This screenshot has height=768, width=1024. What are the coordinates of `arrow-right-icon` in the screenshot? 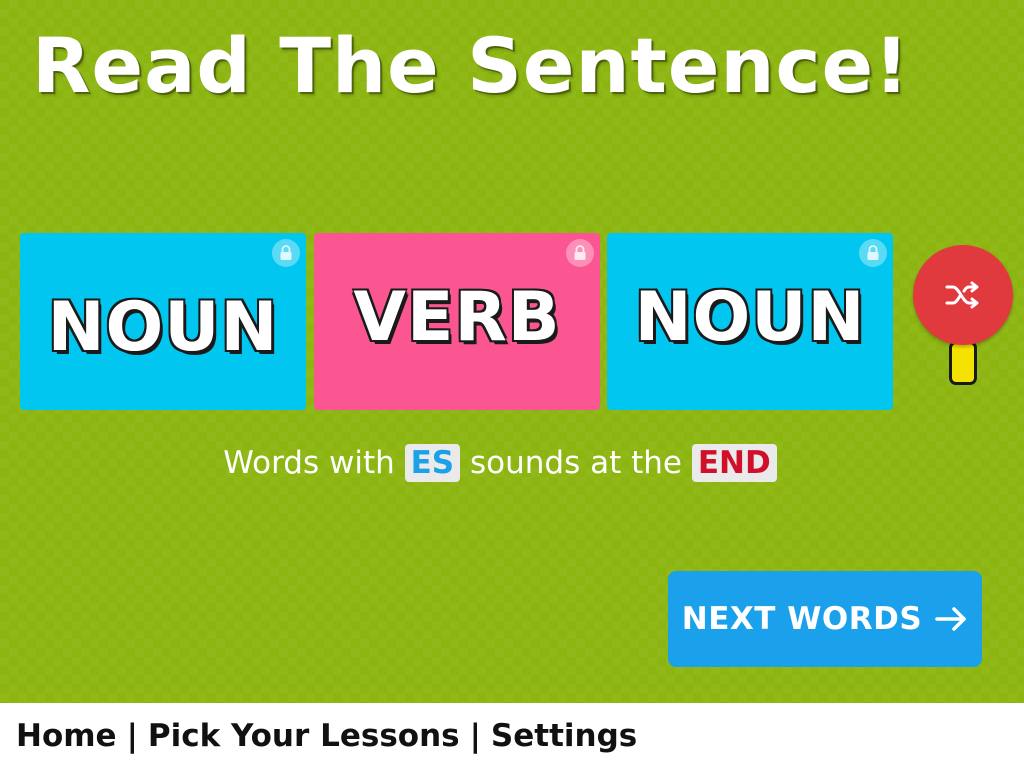 It's located at (950, 619).